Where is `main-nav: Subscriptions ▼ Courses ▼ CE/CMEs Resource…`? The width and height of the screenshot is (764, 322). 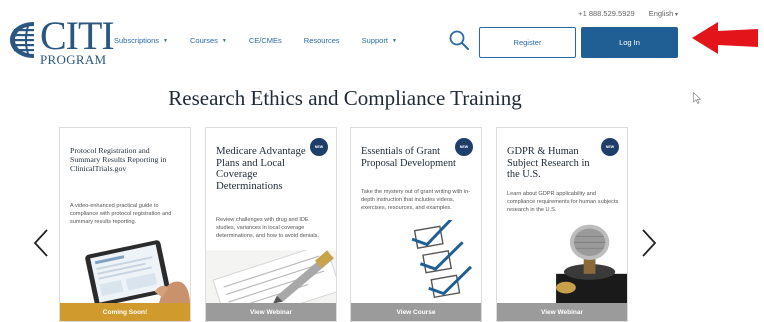
main-nav: Subscriptions ▼ Courses ▼ CE/CMEs Resource… is located at coordinates (266, 40).